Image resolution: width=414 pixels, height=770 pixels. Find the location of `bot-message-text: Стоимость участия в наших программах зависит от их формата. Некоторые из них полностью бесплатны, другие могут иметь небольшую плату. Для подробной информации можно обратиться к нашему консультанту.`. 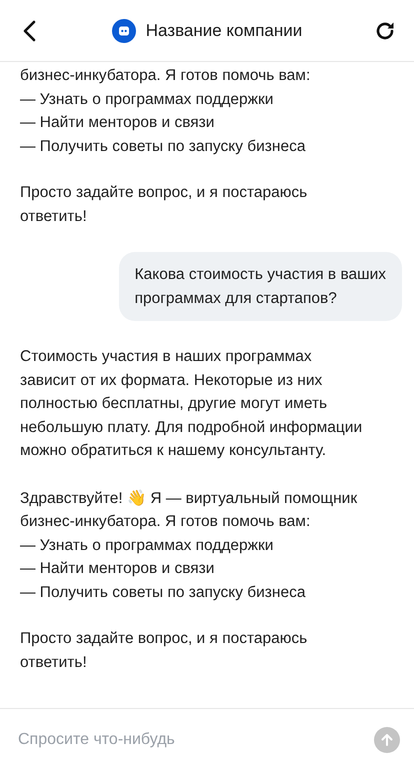

bot-message-text: Стоимость участия в наших программах зависит от их формата. Некоторые из них полностью бесплатны, другие могут иметь небольшую плату. Для подробной информации можно обратиться к нашему консультанту. is located at coordinates (192, 404).